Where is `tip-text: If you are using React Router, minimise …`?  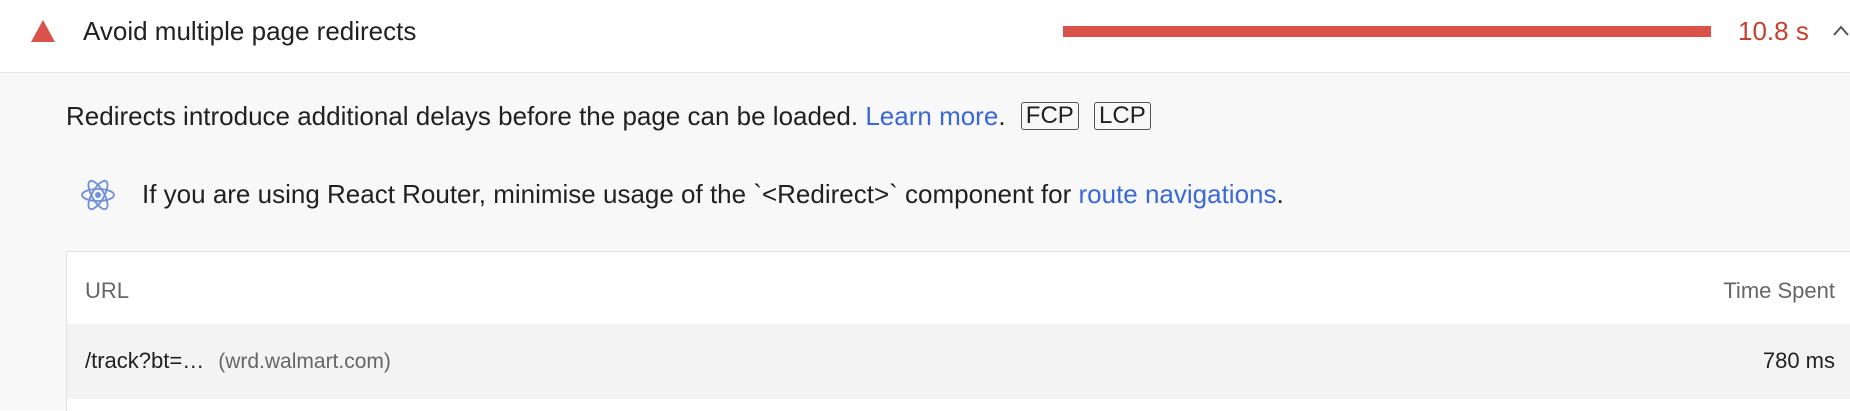 tip-text: If you are using React Router, minimise … is located at coordinates (607, 194).